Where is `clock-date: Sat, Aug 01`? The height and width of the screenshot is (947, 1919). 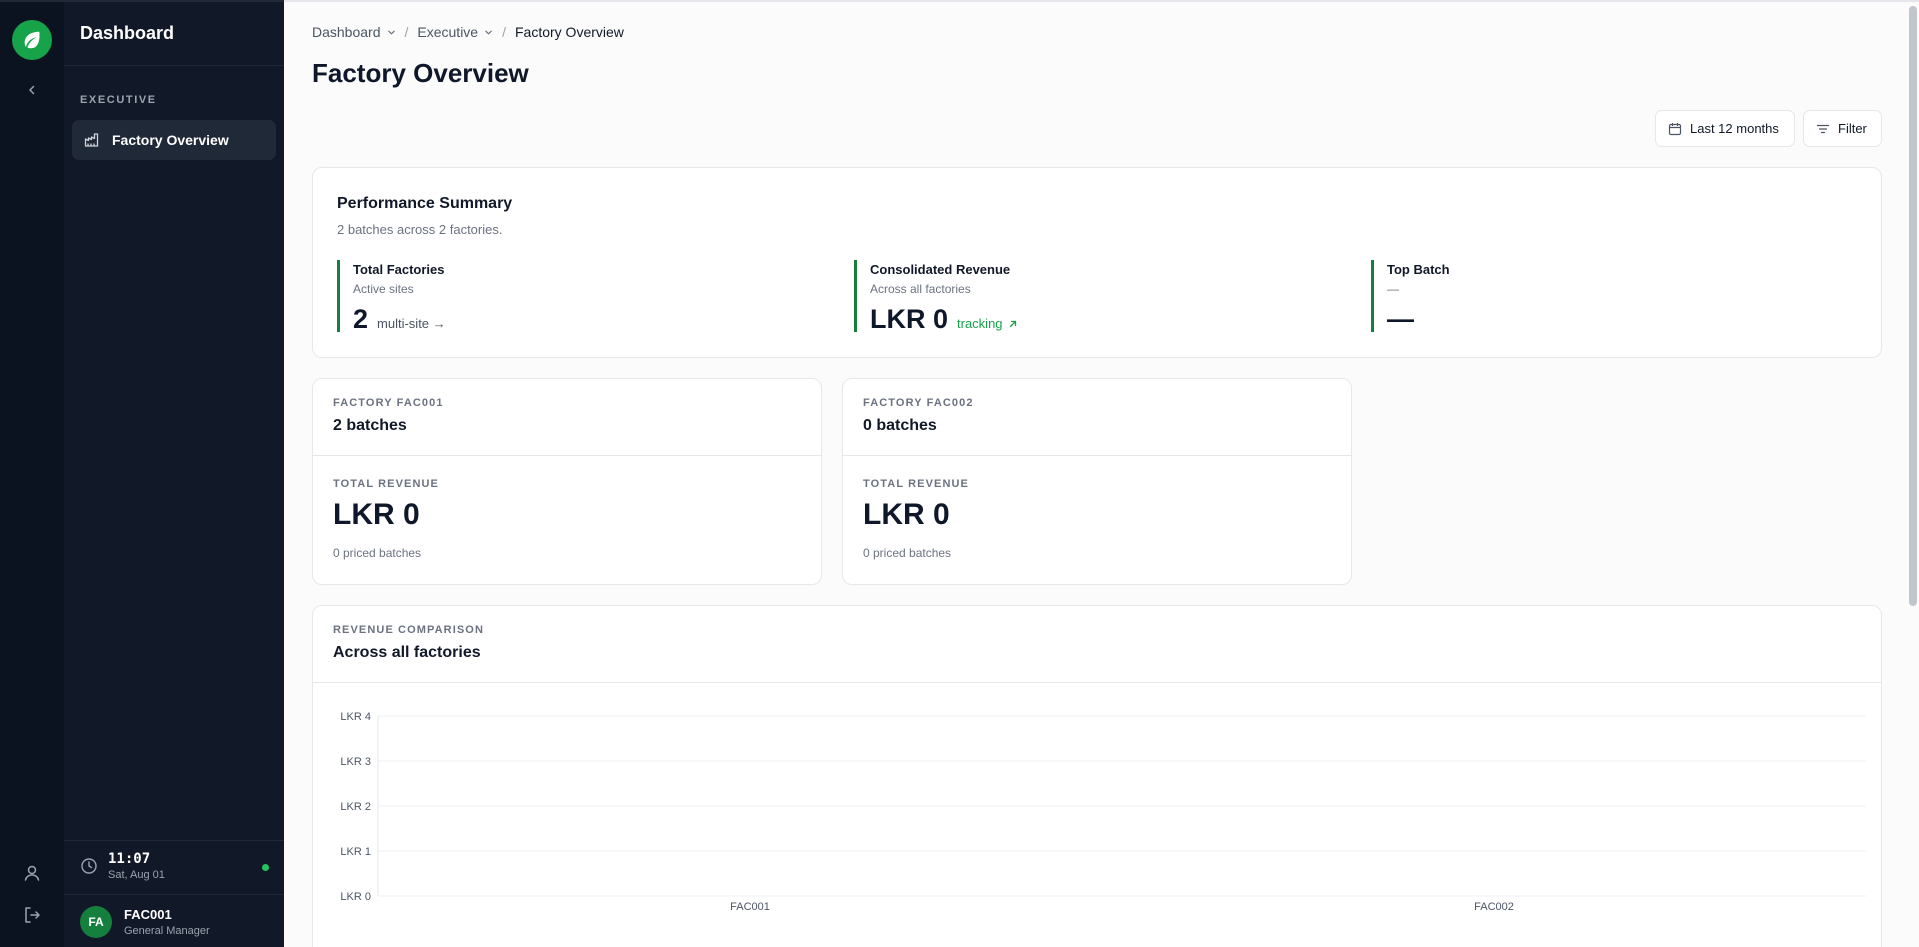 clock-date: Sat, Aug 01 is located at coordinates (136, 875).